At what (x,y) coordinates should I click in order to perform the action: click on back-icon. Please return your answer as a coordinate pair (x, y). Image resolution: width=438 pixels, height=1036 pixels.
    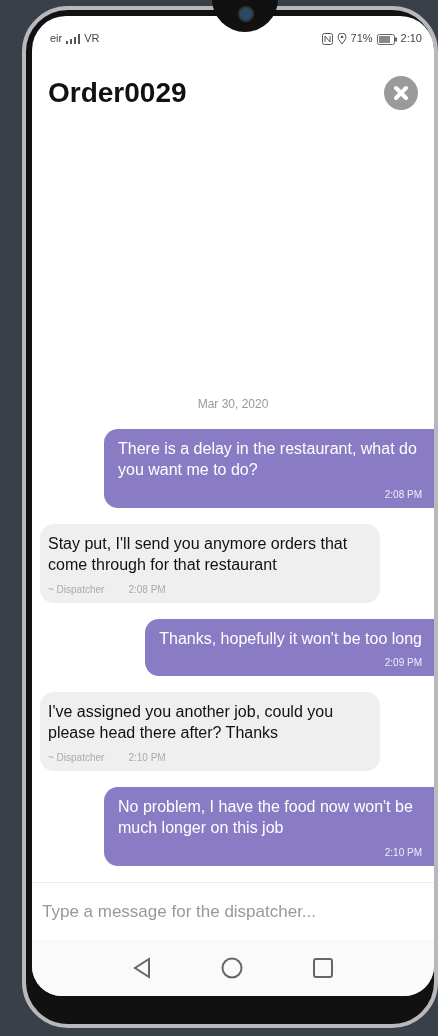
    Looking at the image, I should click on (142, 968).